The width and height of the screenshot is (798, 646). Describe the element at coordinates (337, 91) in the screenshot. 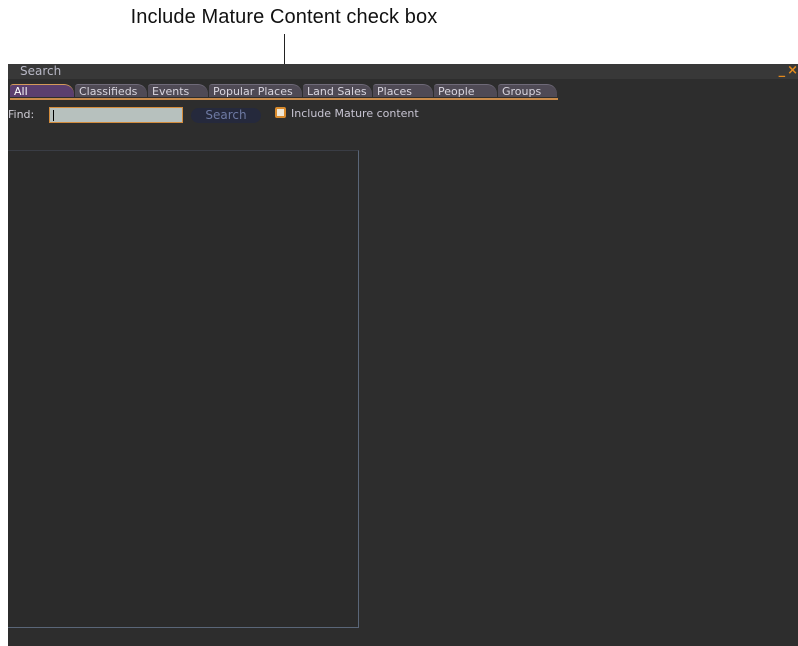

I see `tab-land-sales: Land Sales` at that location.